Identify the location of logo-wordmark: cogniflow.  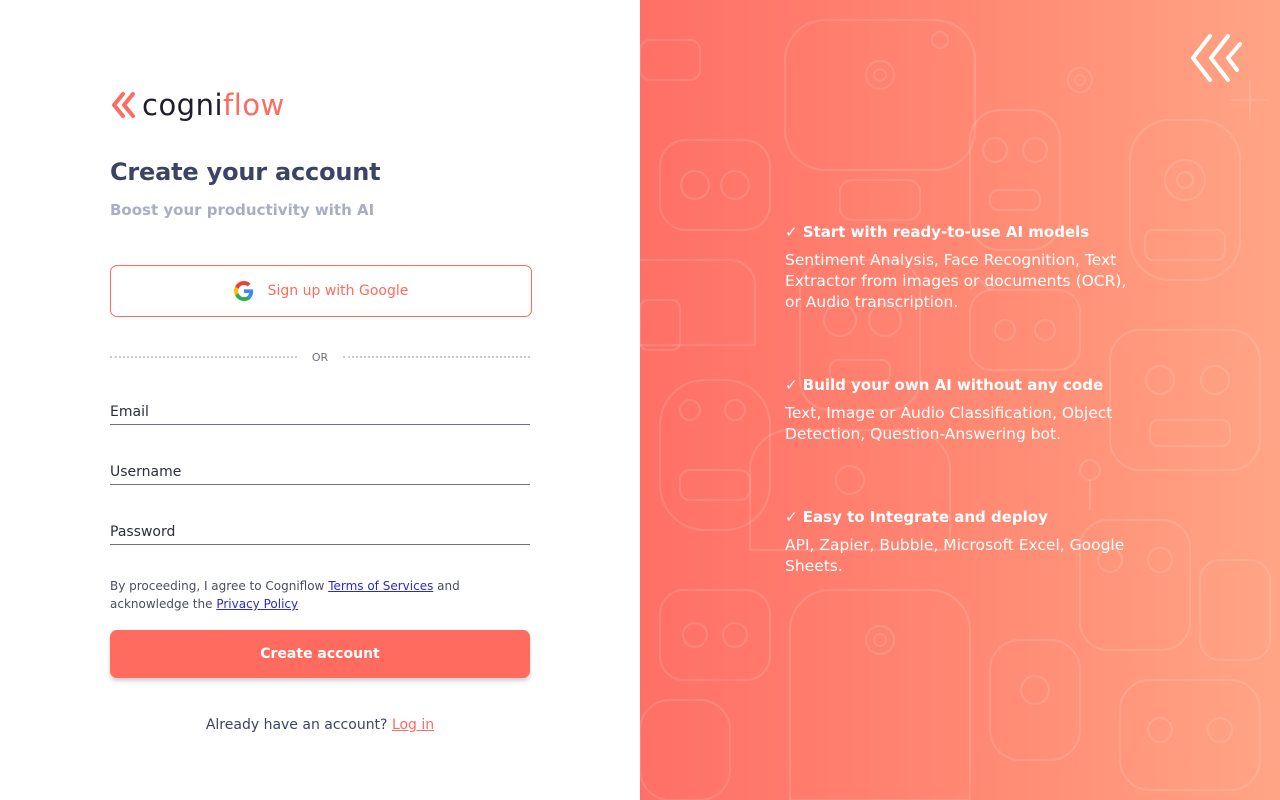
(213, 105).